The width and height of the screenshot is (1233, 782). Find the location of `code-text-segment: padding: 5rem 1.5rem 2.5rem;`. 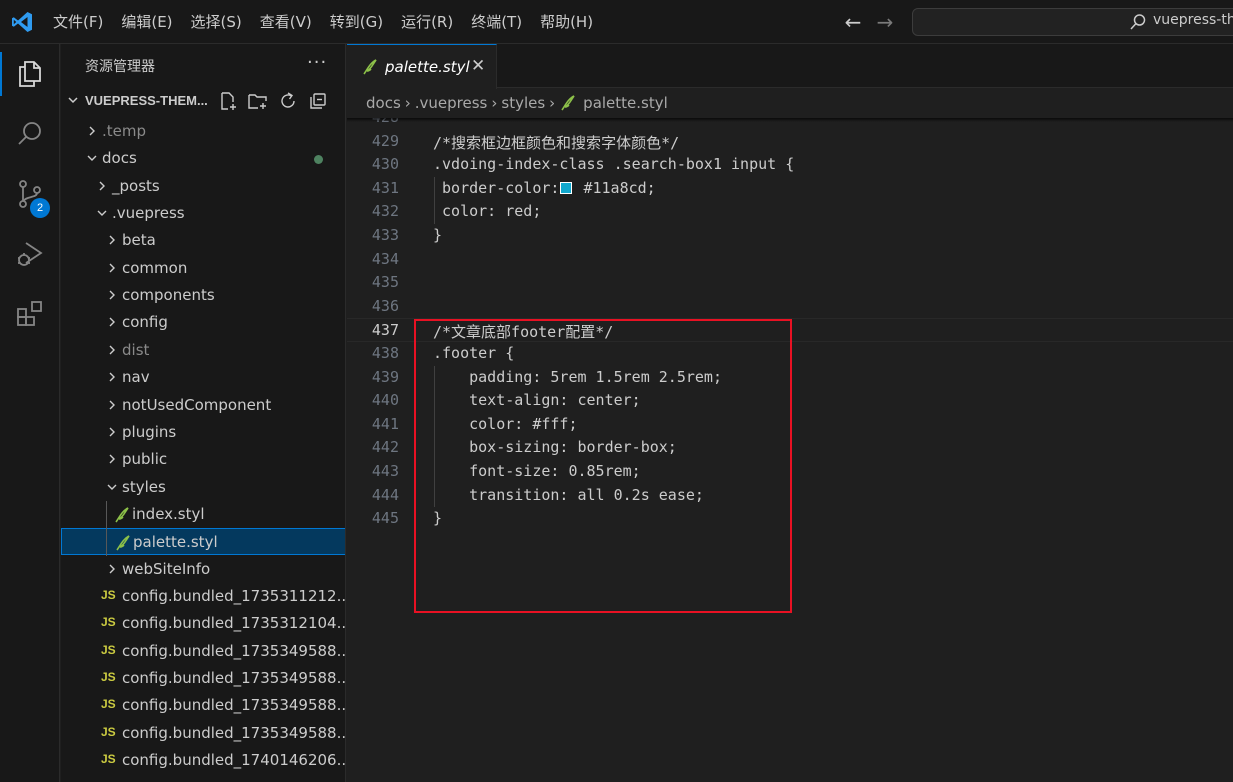

code-text-segment: padding: 5rem 1.5rem 2.5rem; is located at coordinates (577, 376).